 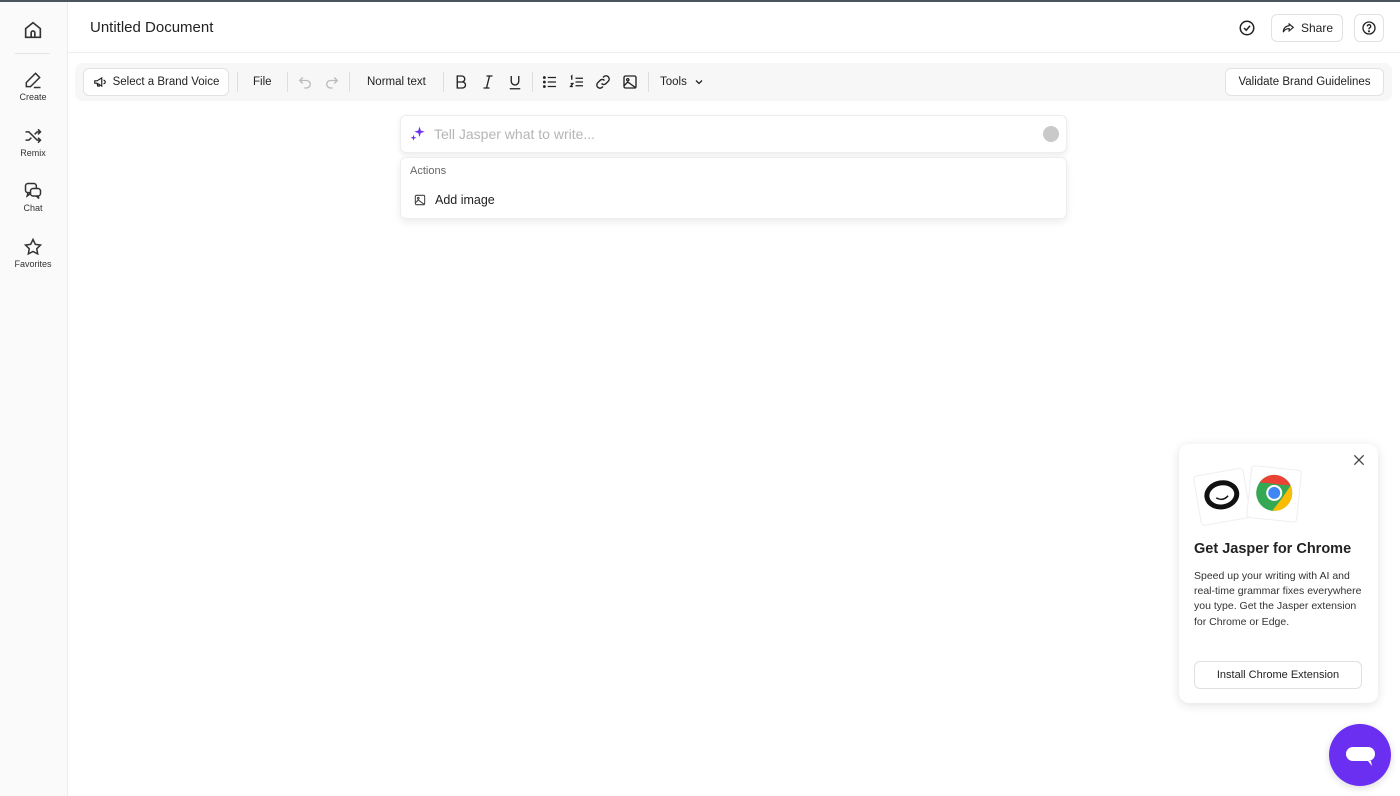 What do you see at coordinates (1222, 496) in the screenshot?
I see `jasper-logo-icon` at bounding box center [1222, 496].